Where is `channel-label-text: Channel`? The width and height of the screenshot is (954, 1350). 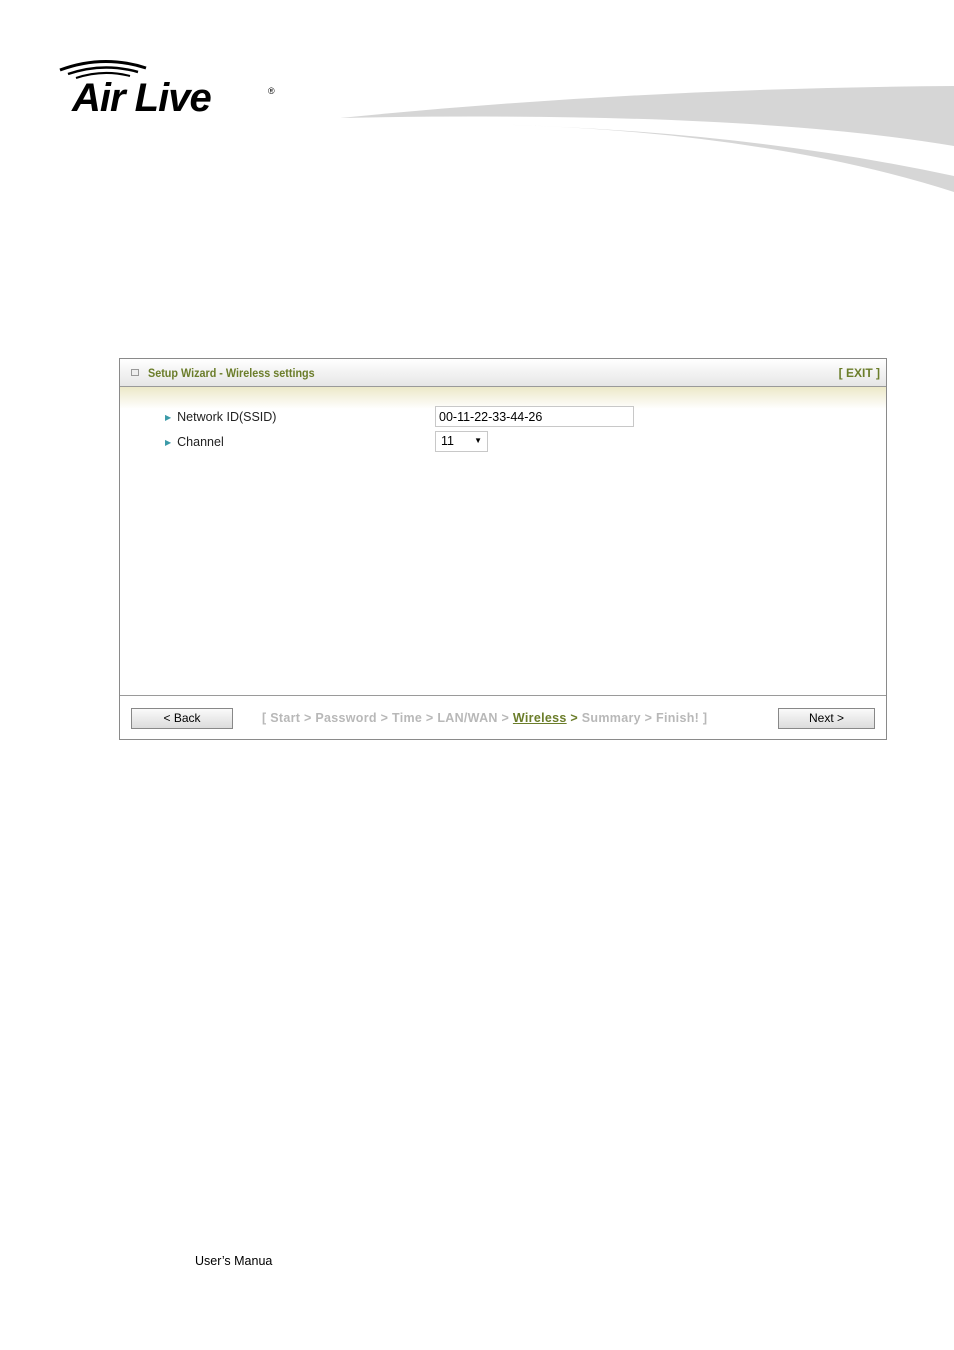
channel-label-text: Channel is located at coordinates (200, 442).